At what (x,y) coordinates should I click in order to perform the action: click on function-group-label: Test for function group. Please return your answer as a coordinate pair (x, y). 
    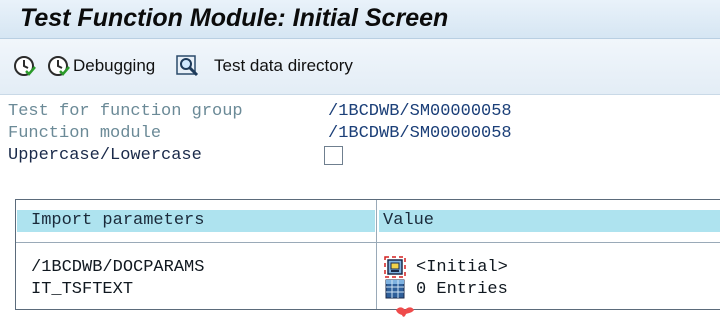
    Looking at the image, I should click on (125, 111).